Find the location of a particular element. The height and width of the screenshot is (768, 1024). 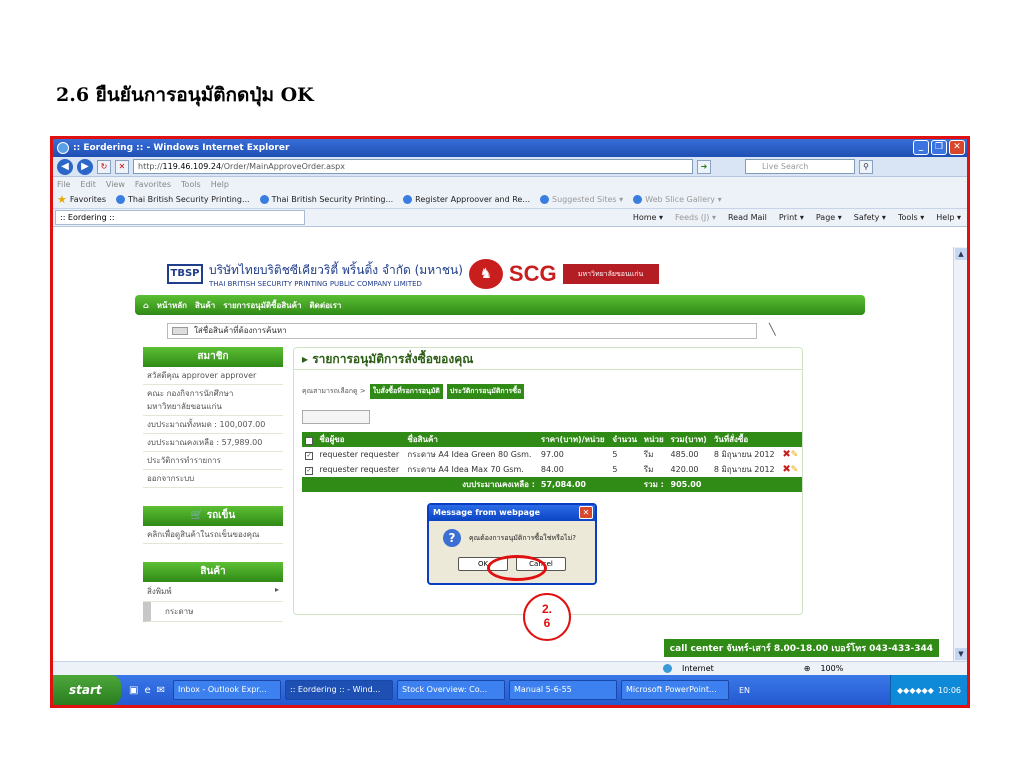

cell-qty: 5 is located at coordinates (615, 454).